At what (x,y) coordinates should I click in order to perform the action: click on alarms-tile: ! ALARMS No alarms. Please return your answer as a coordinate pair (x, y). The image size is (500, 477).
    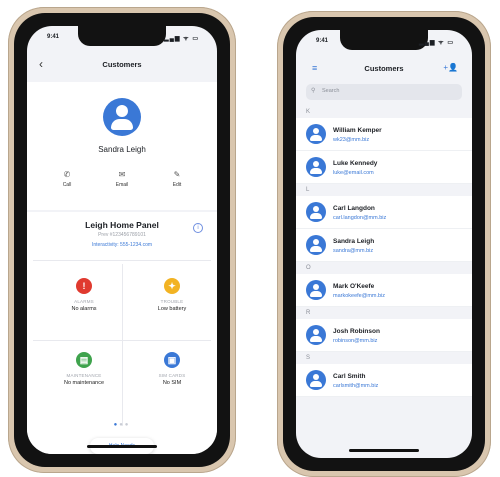
    Looking at the image, I should click on (84, 300).